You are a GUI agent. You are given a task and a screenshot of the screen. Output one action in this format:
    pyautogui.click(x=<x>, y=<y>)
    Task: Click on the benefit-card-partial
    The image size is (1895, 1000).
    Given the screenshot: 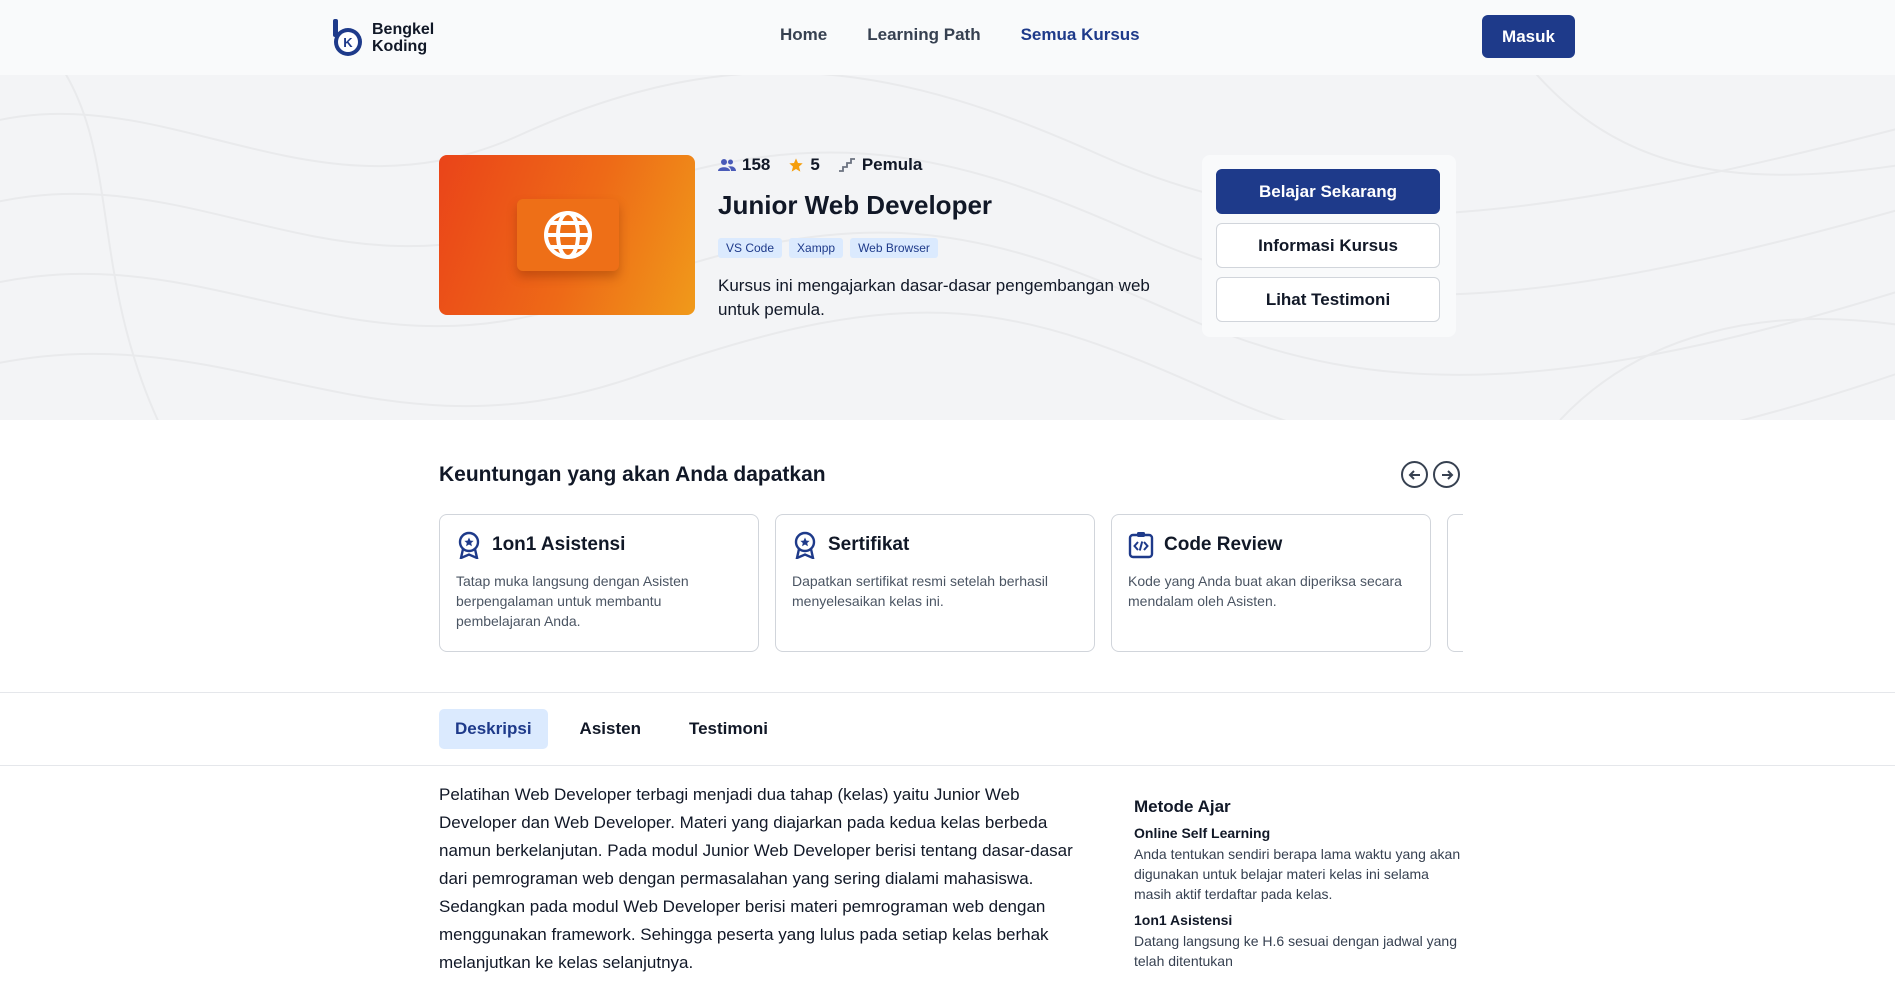 What is the action you would take?
    pyautogui.click(x=1455, y=583)
    